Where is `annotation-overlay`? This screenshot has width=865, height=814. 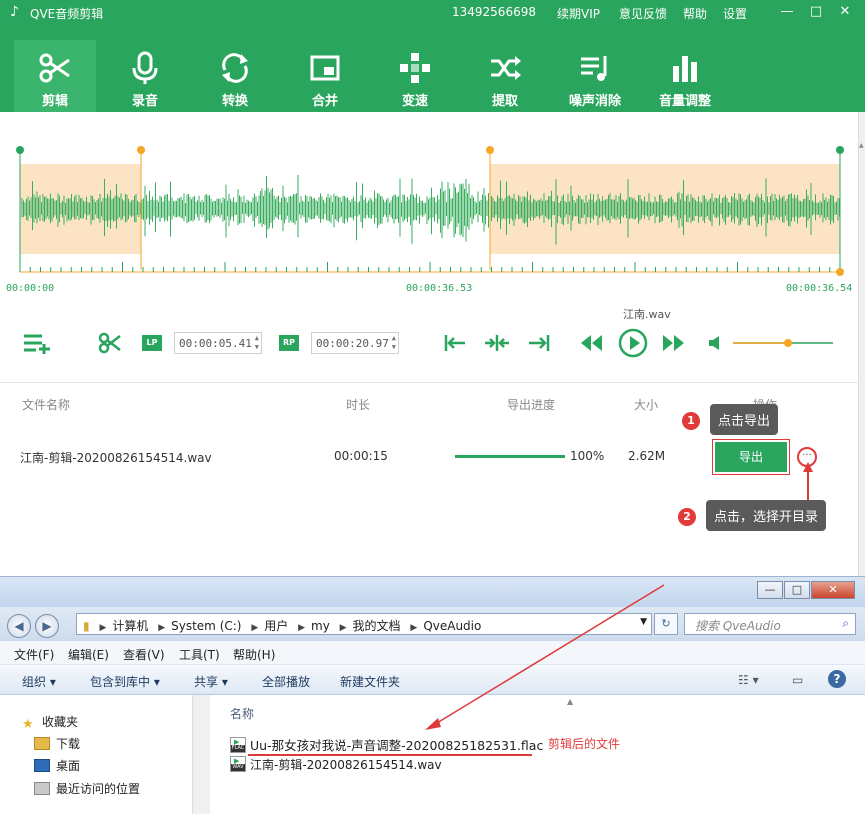 annotation-overlay is located at coordinates (619, 596).